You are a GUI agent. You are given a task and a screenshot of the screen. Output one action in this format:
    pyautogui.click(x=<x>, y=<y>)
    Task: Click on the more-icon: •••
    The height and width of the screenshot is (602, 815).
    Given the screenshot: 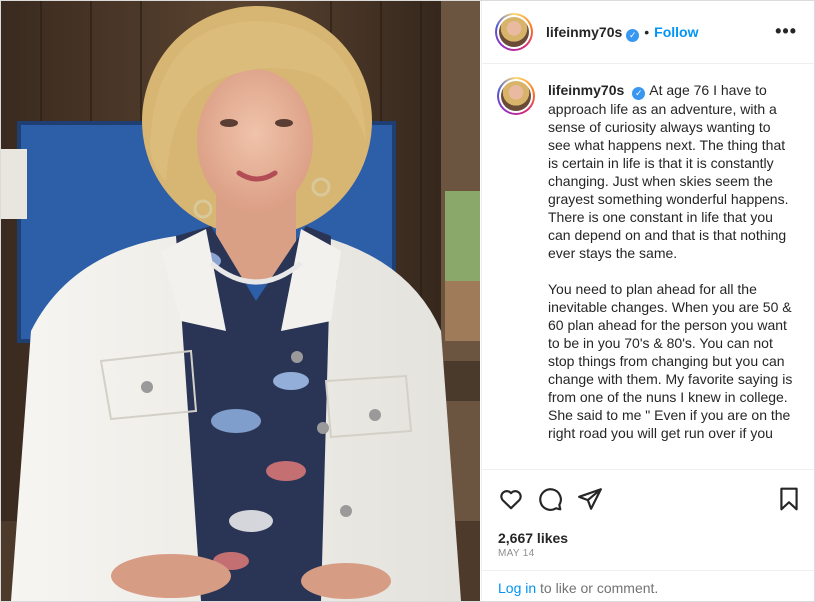 What is the action you would take?
    pyautogui.click(x=786, y=31)
    